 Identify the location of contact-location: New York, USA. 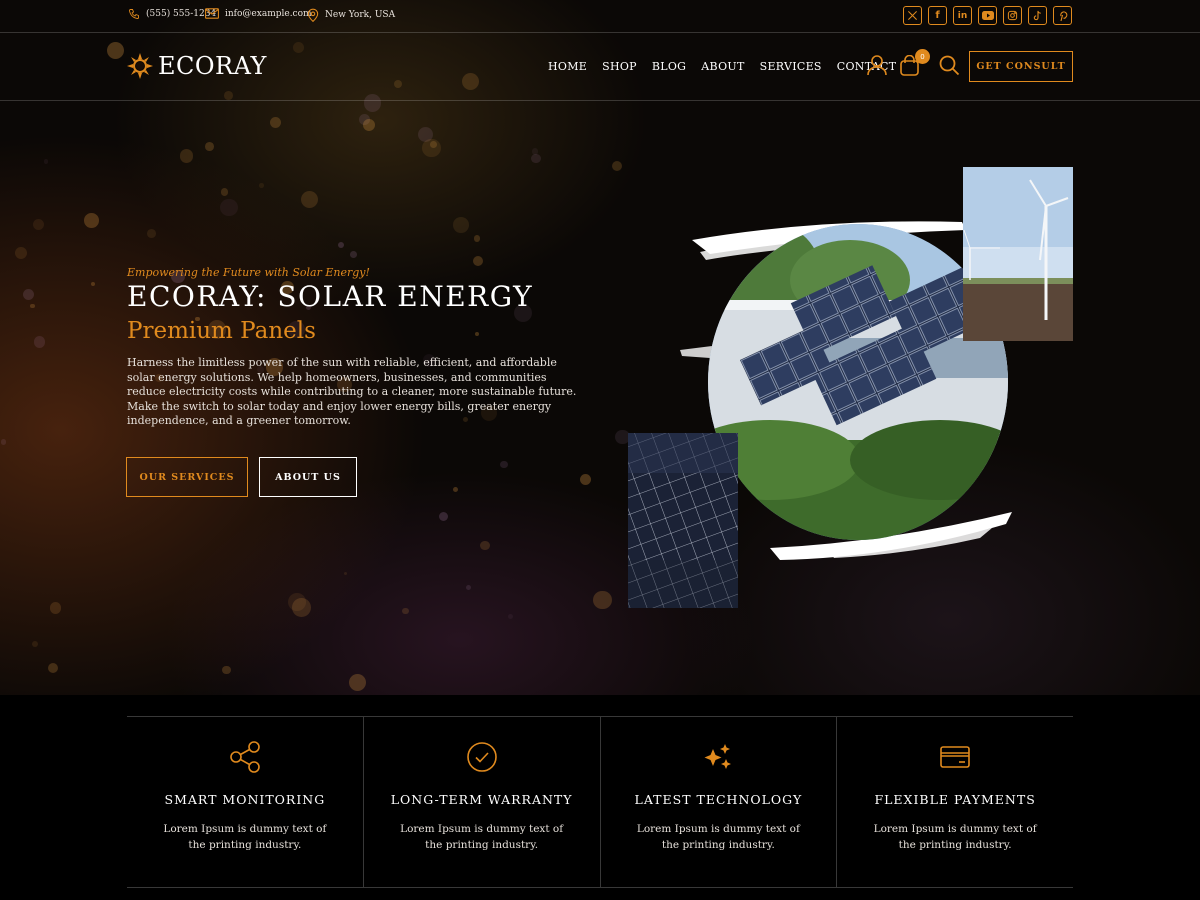
(351, 15).